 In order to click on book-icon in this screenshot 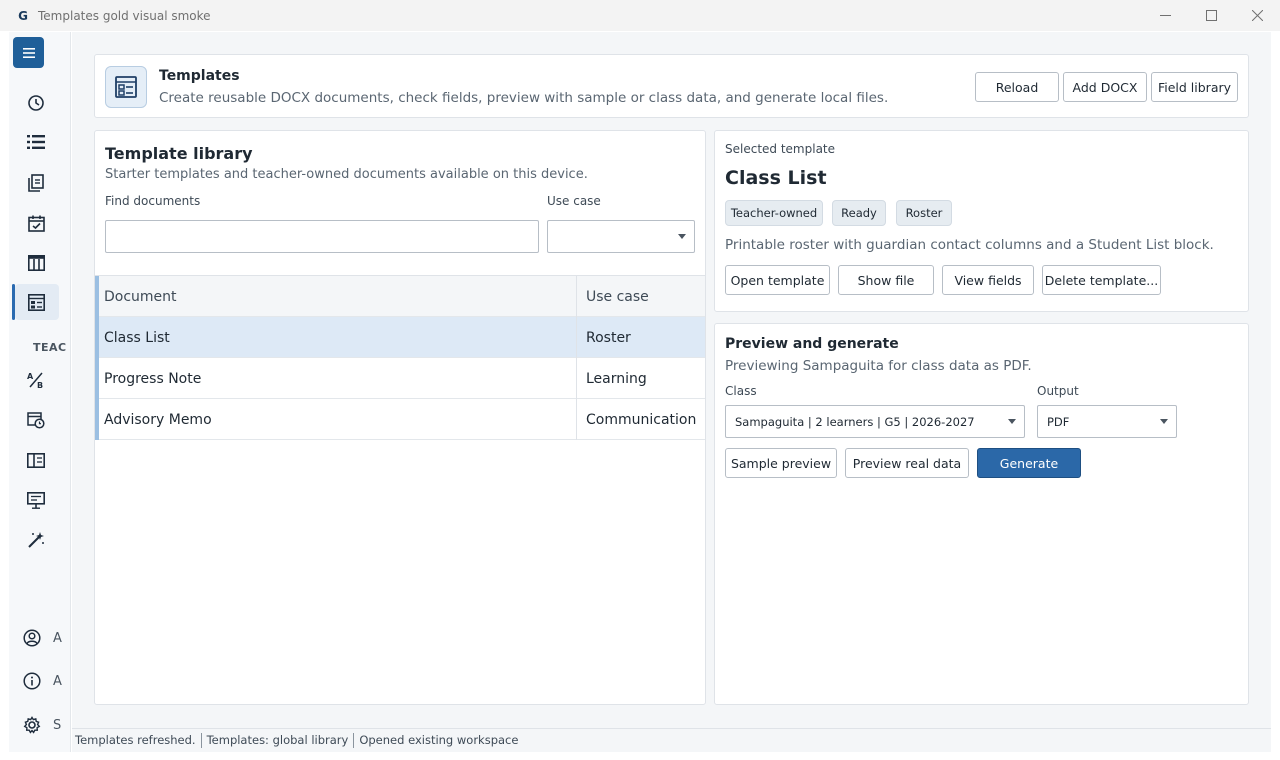, I will do `click(36, 460)`.